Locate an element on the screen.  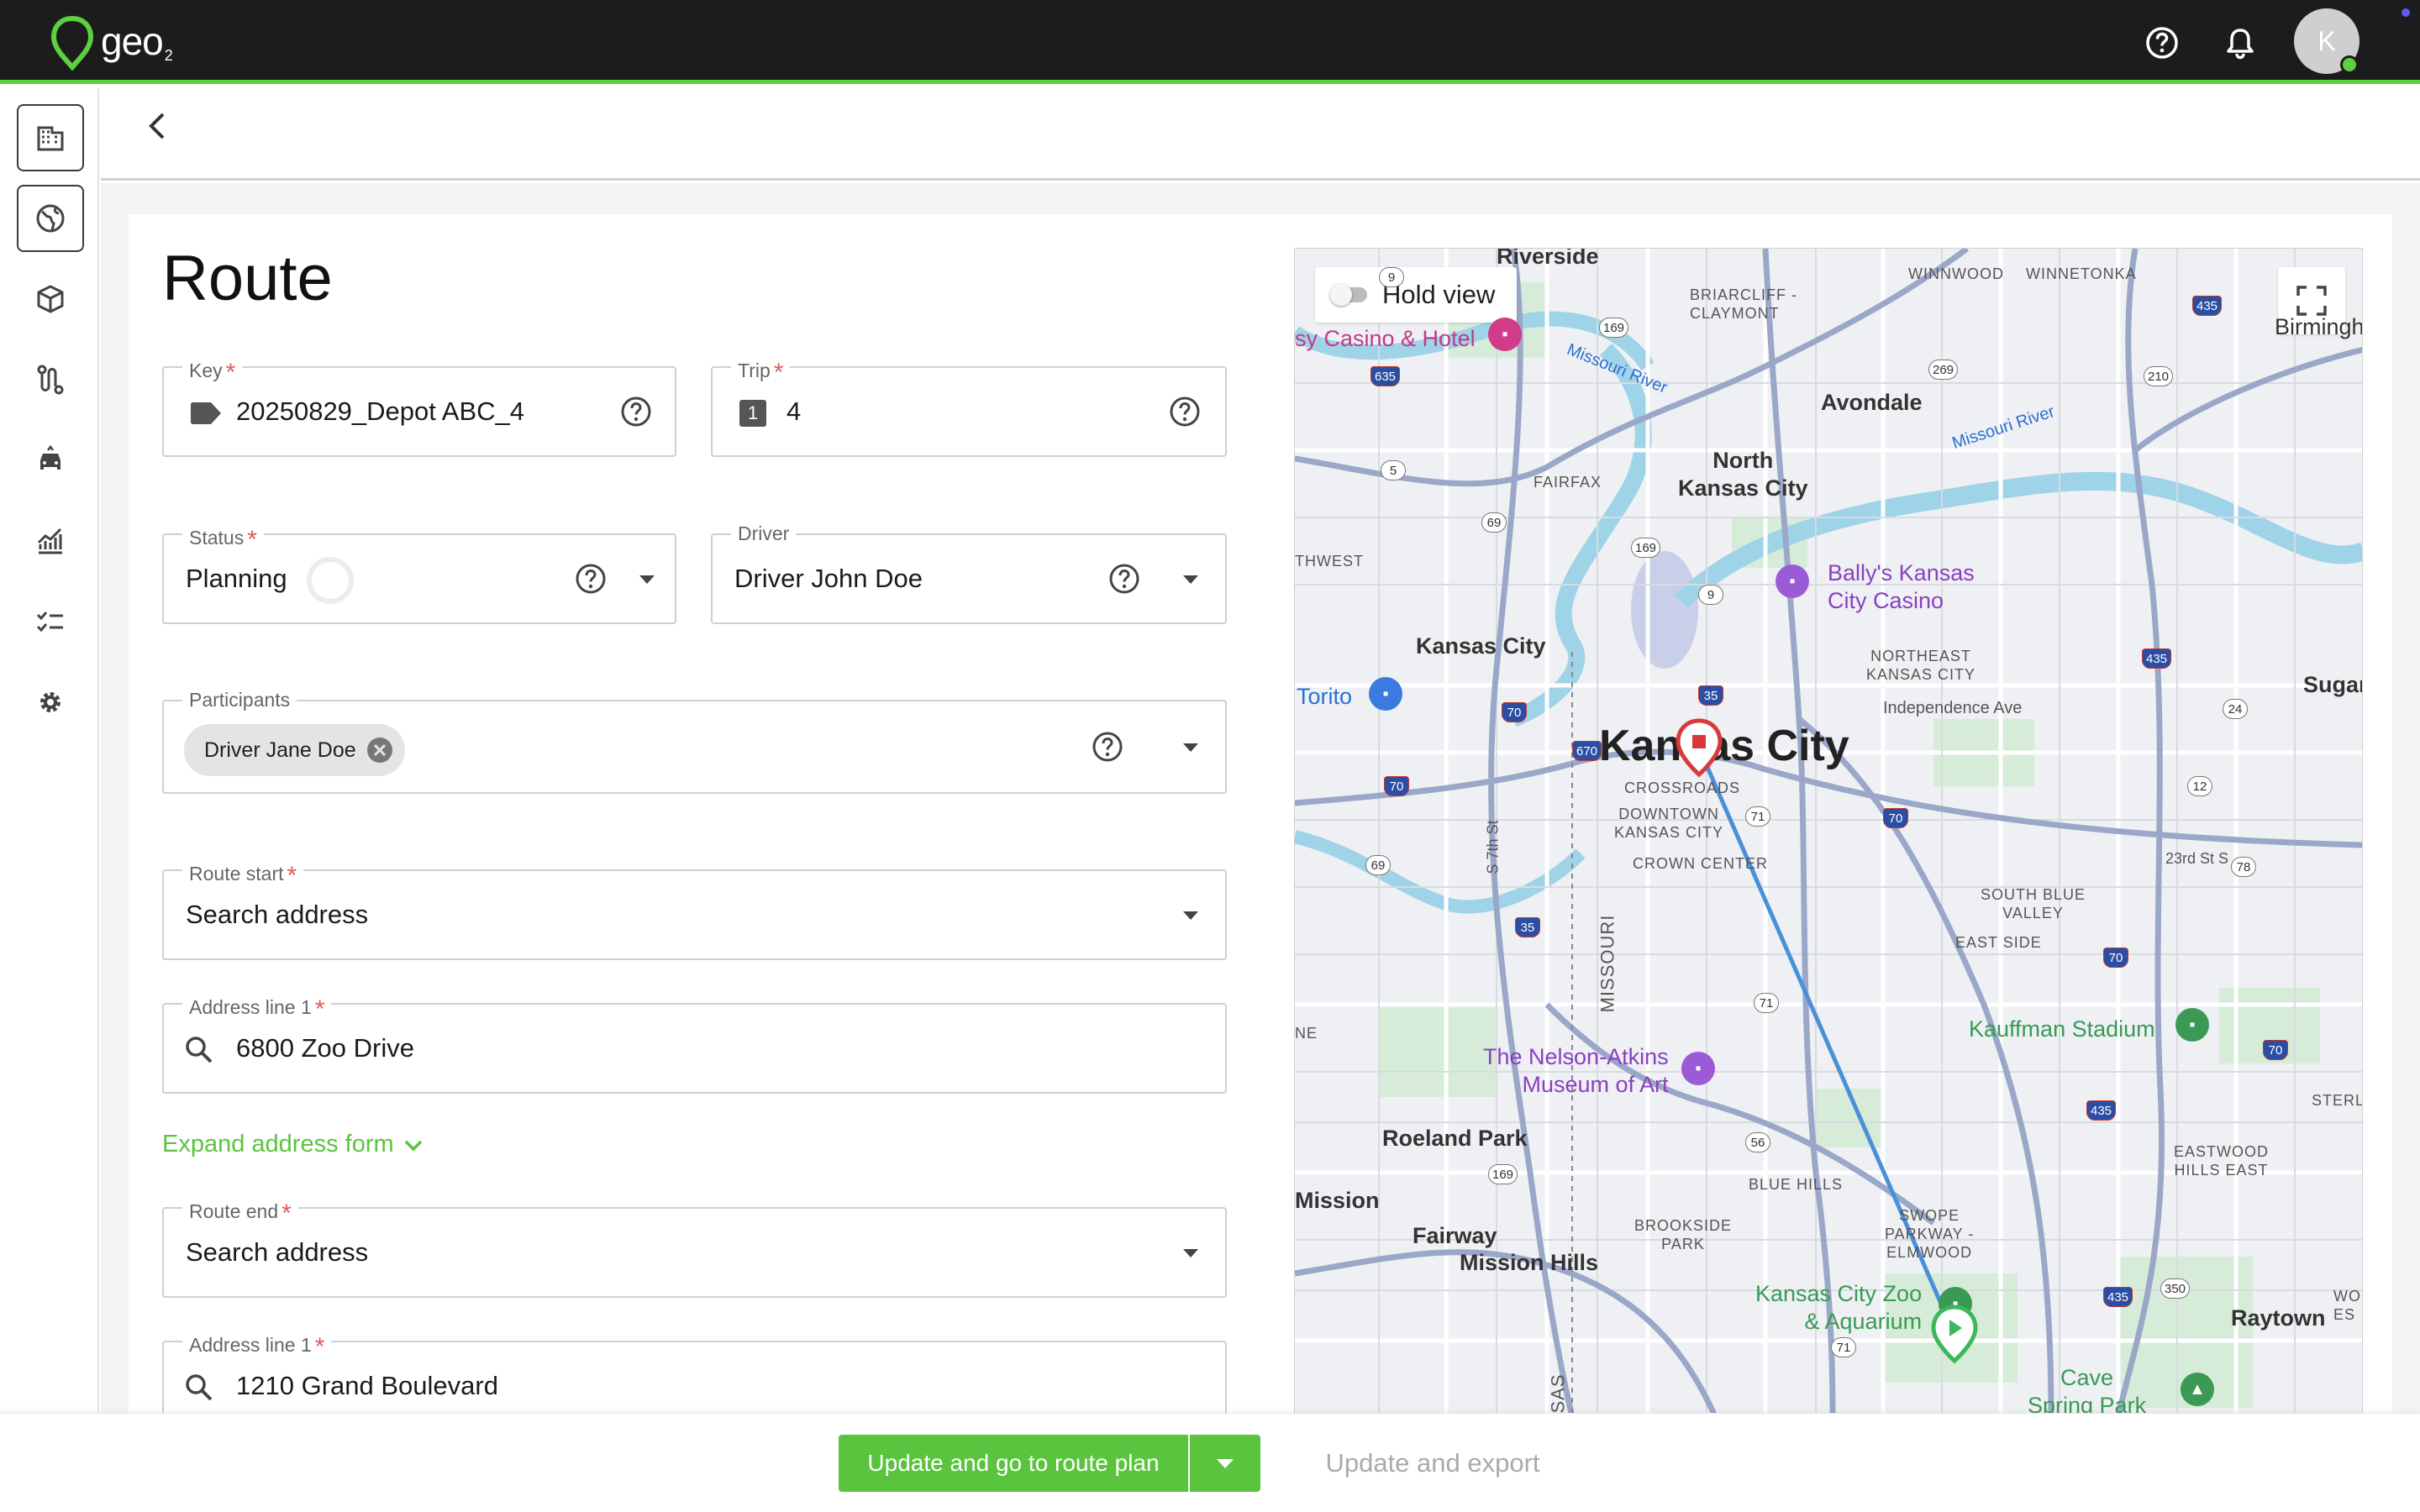
expand-address-form-label: Expand address form is located at coordinates (278, 1144).